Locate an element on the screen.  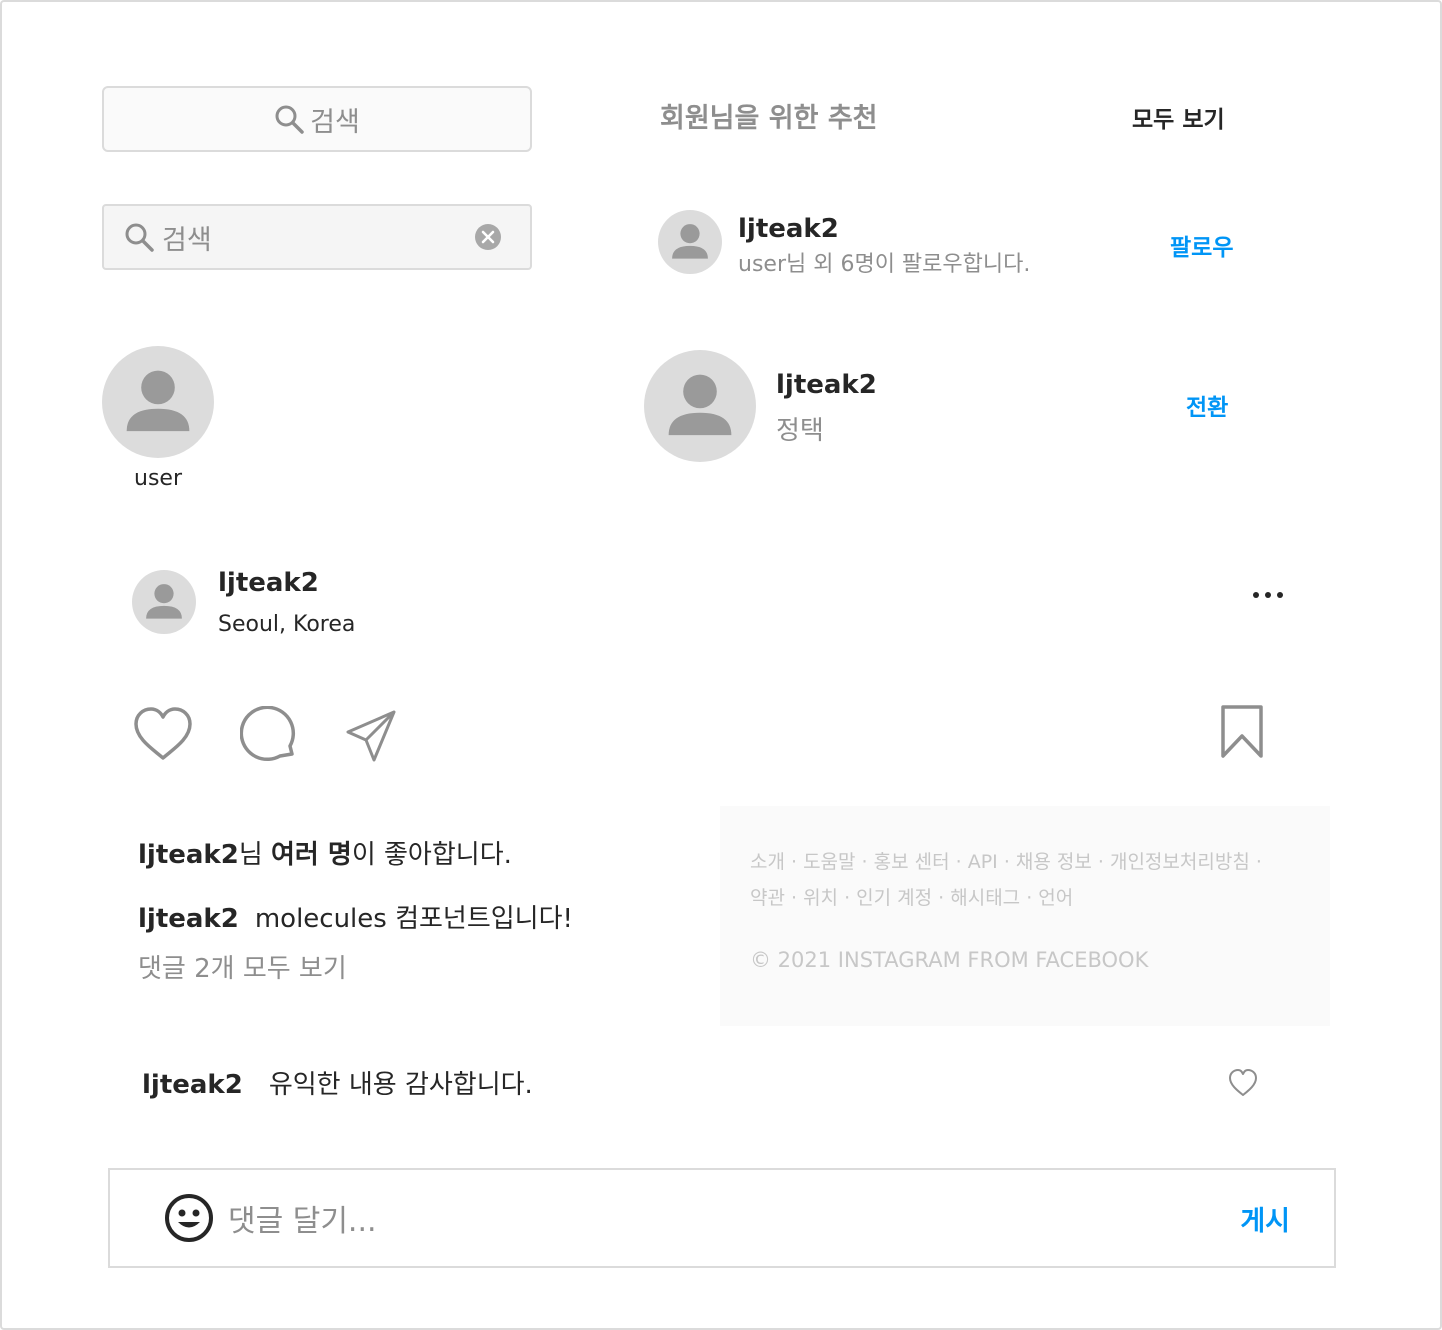
post-username: ljteak2 is located at coordinates (268, 583).